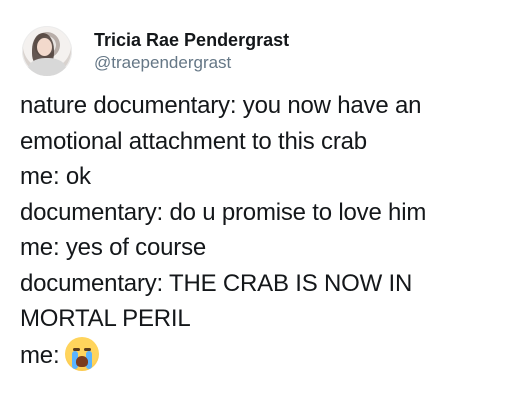 The image size is (512, 409). Describe the element at coordinates (221, 105) in the screenshot. I see `tweet-line: nature documentary: you now have an` at that location.